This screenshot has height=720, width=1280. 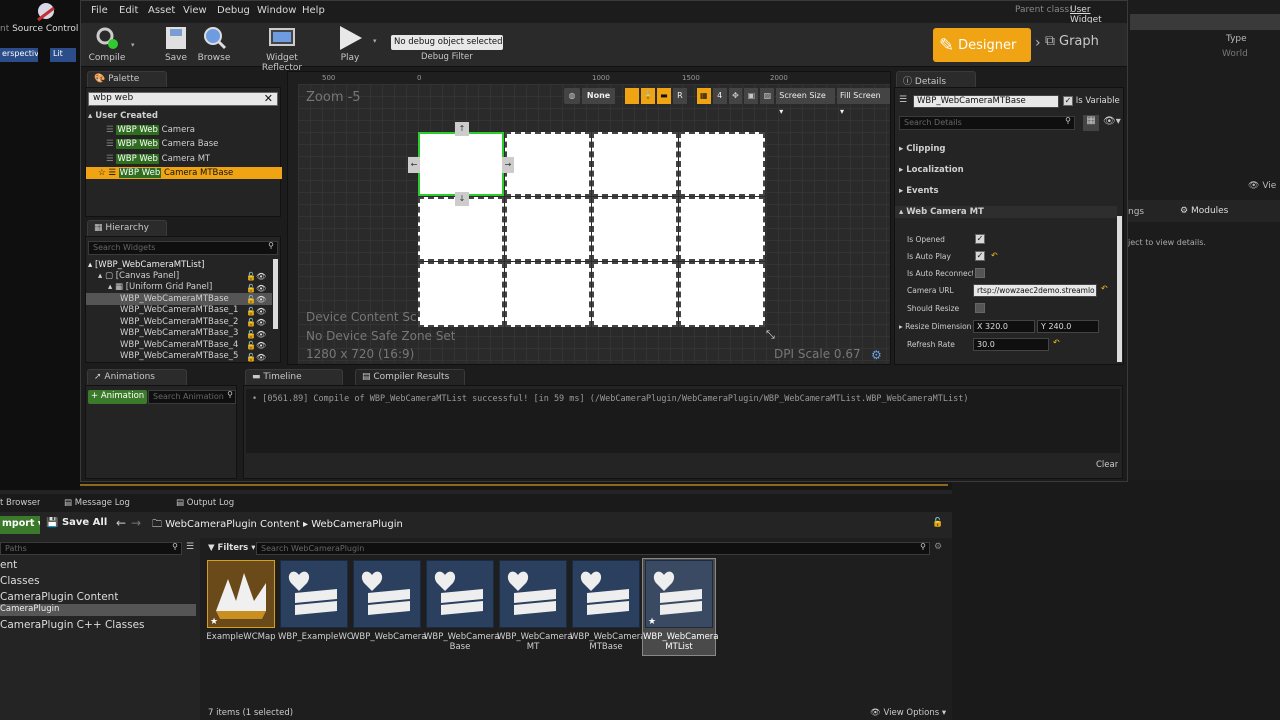 What do you see at coordinates (936, 79) in the screenshot?
I see `details-tab: ⓘ Details` at bounding box center [936, 79].